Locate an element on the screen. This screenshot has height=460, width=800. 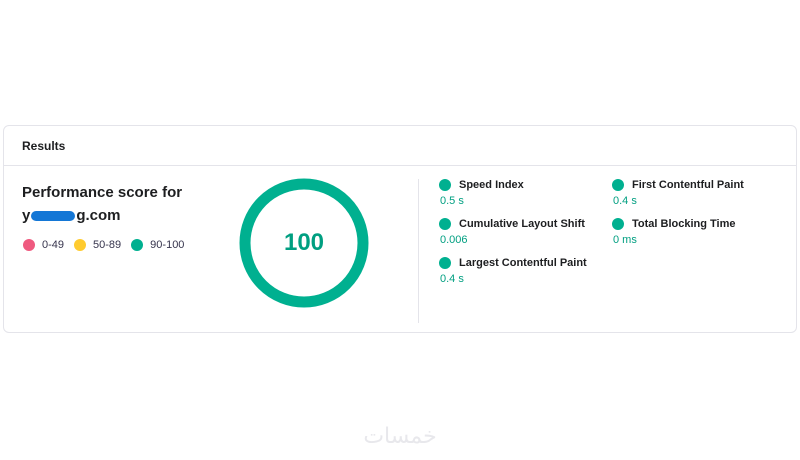
results-header: Results is located at coordinates (400, 146).